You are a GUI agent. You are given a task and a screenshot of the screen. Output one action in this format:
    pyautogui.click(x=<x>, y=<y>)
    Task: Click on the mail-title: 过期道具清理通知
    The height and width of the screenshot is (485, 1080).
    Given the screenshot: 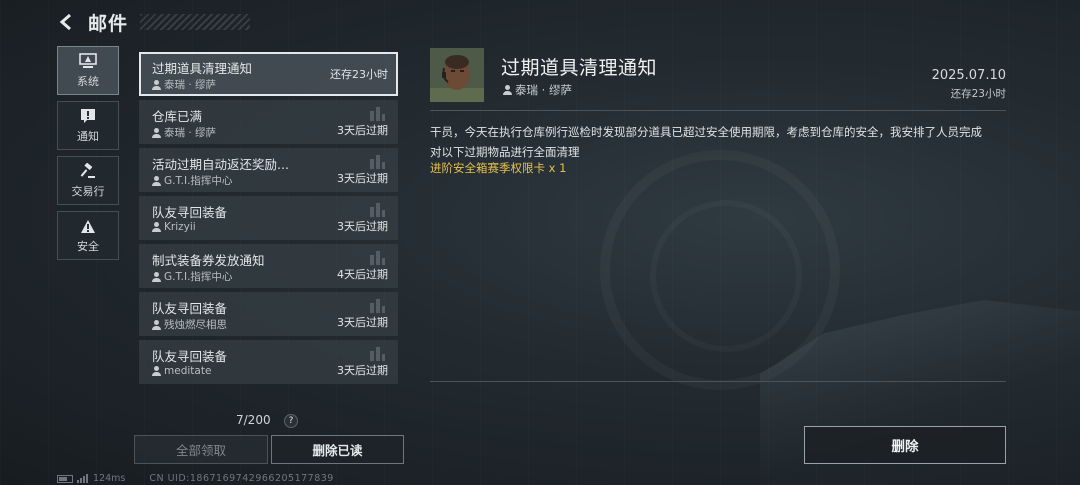 What is the action you would take?
    pyautogui.click(x=202, y=68)
    